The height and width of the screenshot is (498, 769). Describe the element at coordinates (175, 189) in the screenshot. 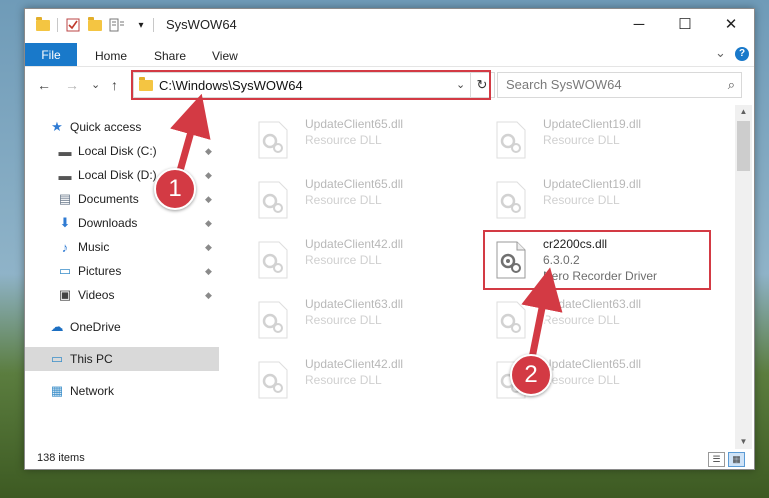

I see `callout-badge-1: 1` at that location.